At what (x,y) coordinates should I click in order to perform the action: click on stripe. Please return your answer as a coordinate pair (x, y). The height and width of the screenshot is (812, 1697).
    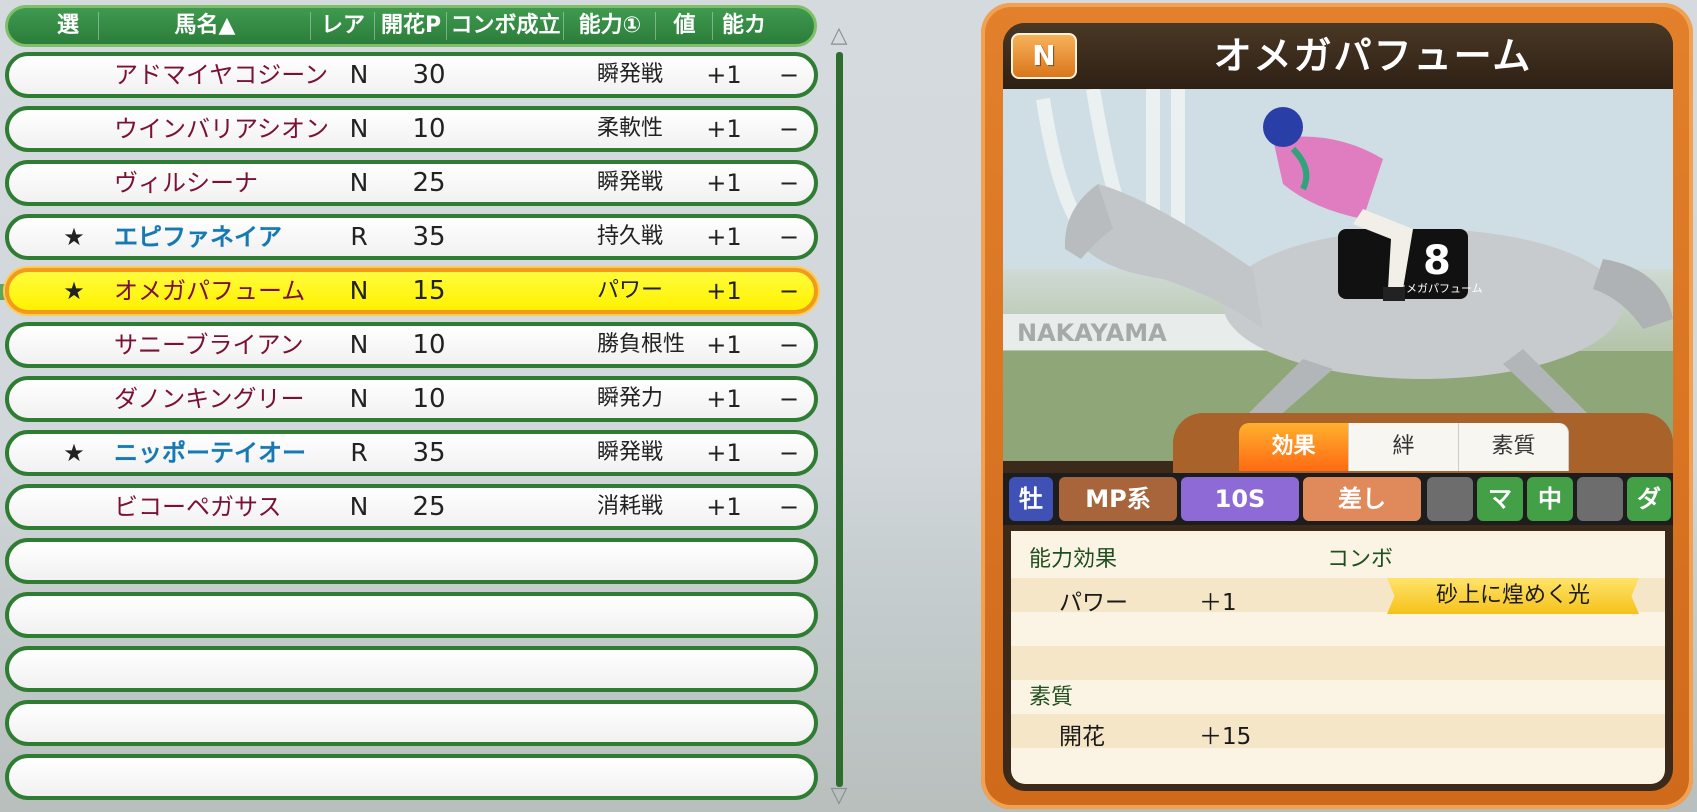
    Looking at the image, I should click on (1338, 731).